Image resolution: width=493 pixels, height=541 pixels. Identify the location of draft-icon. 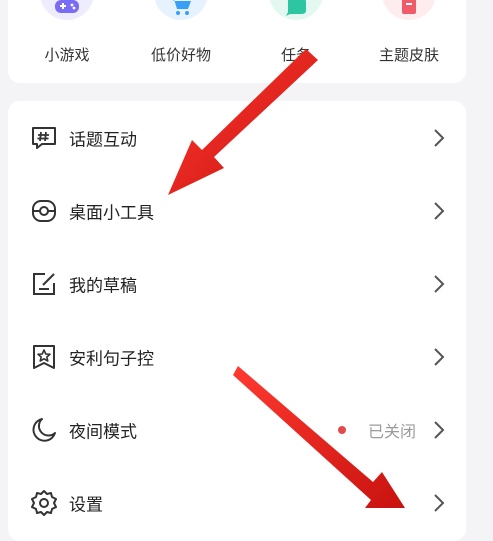
(44, 283).